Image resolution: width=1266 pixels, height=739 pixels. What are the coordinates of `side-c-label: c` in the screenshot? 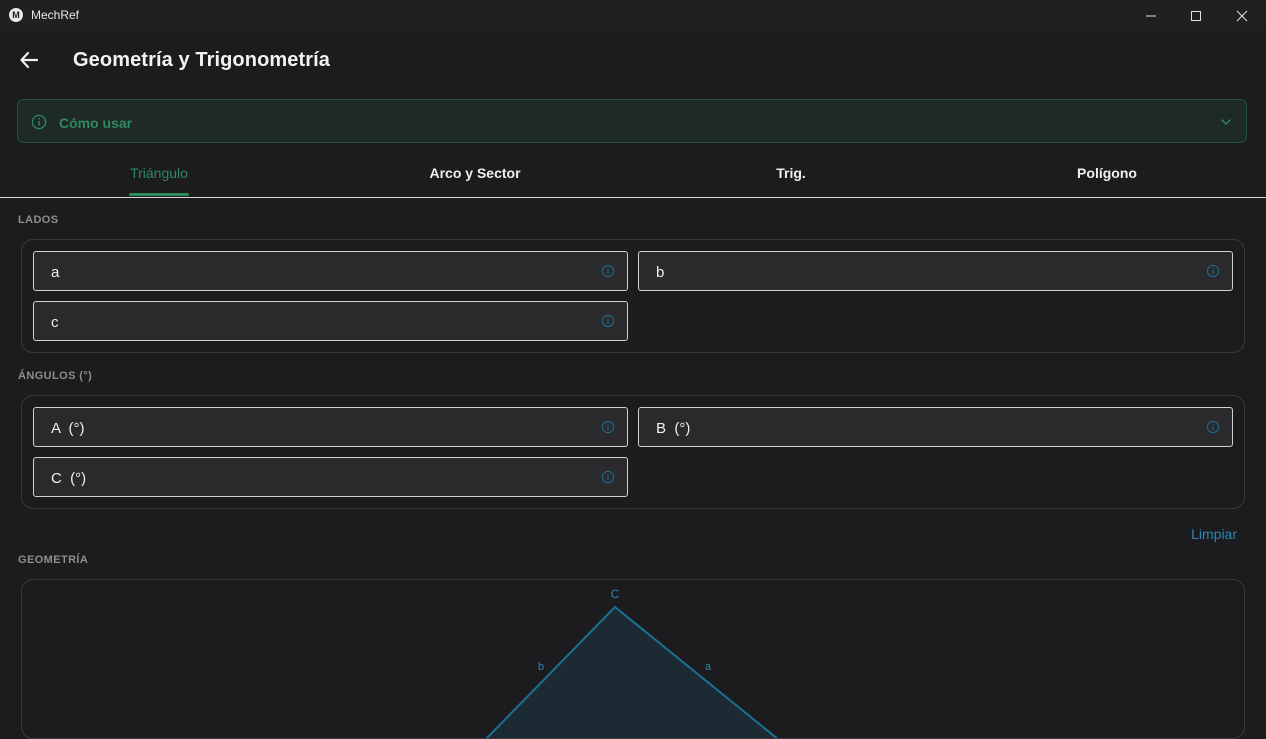 It's located at (55, 322).